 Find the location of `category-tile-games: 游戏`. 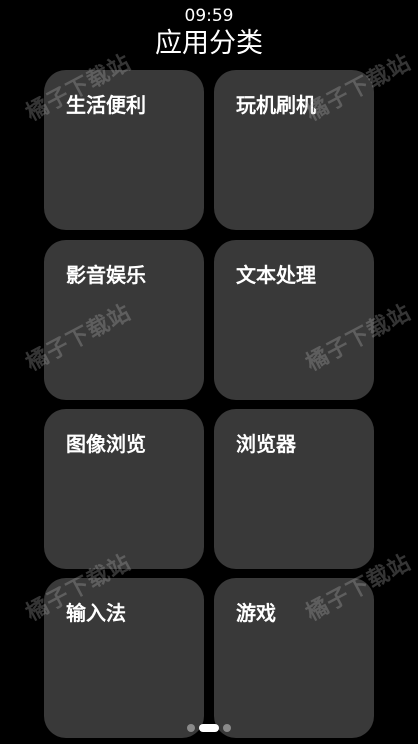

category-tile-games: 游戏 is located at coordinates (294, 658).